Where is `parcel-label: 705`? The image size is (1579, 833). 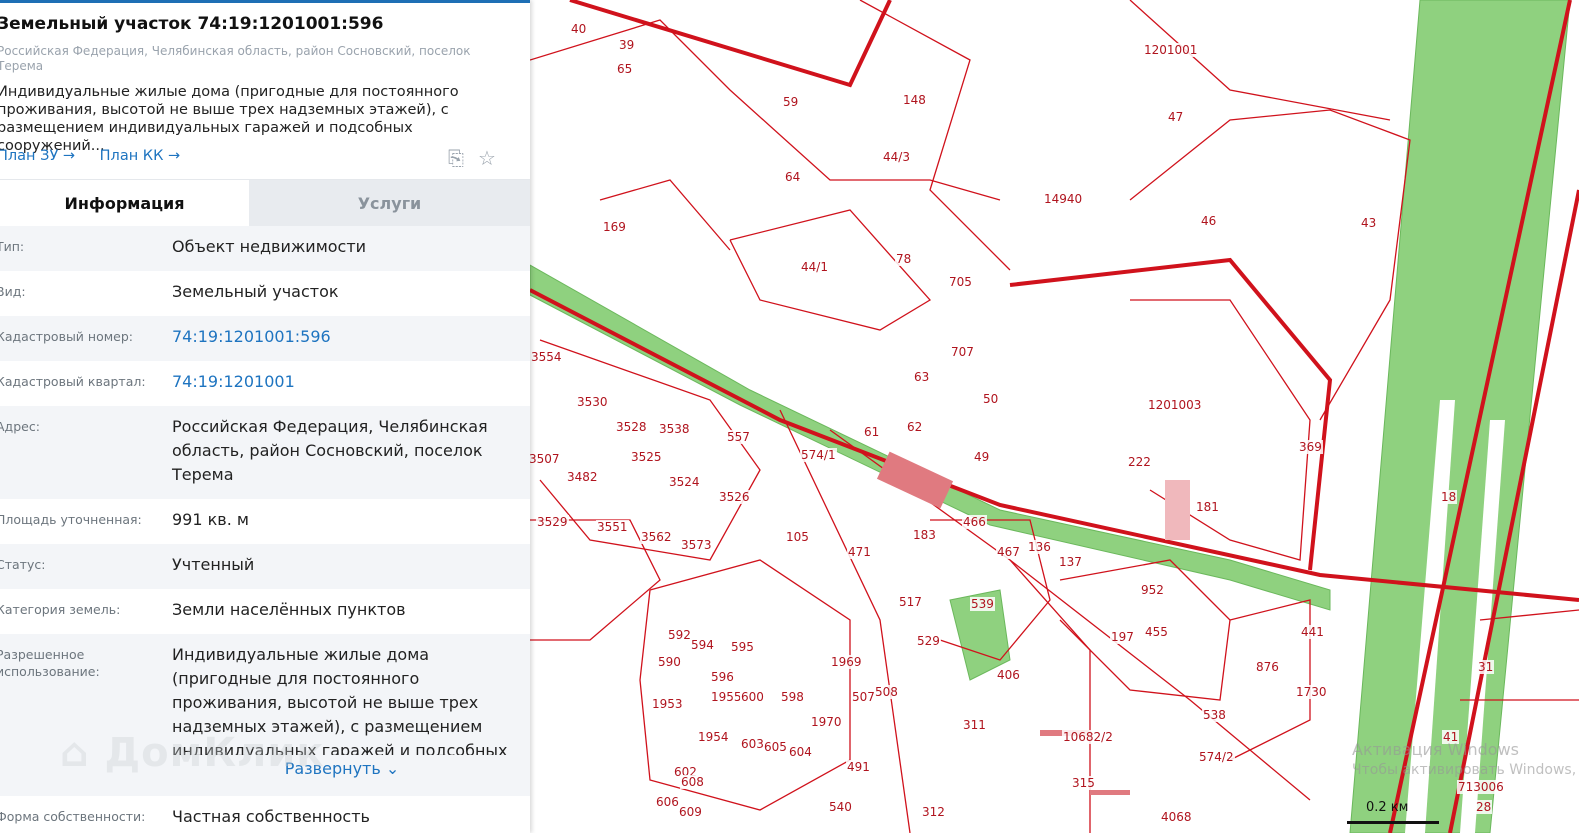
parcel-label: 705 is located at coordinates (960, 282).